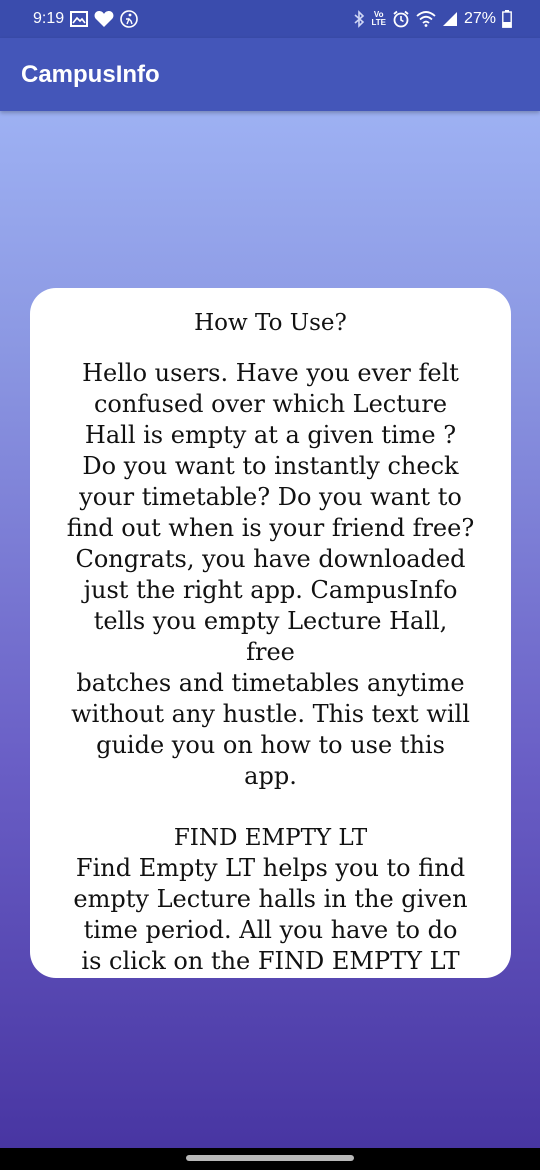  Describe the element at coordinates (129, 19) in the screenshot. I see `fitness-icon` at that location.